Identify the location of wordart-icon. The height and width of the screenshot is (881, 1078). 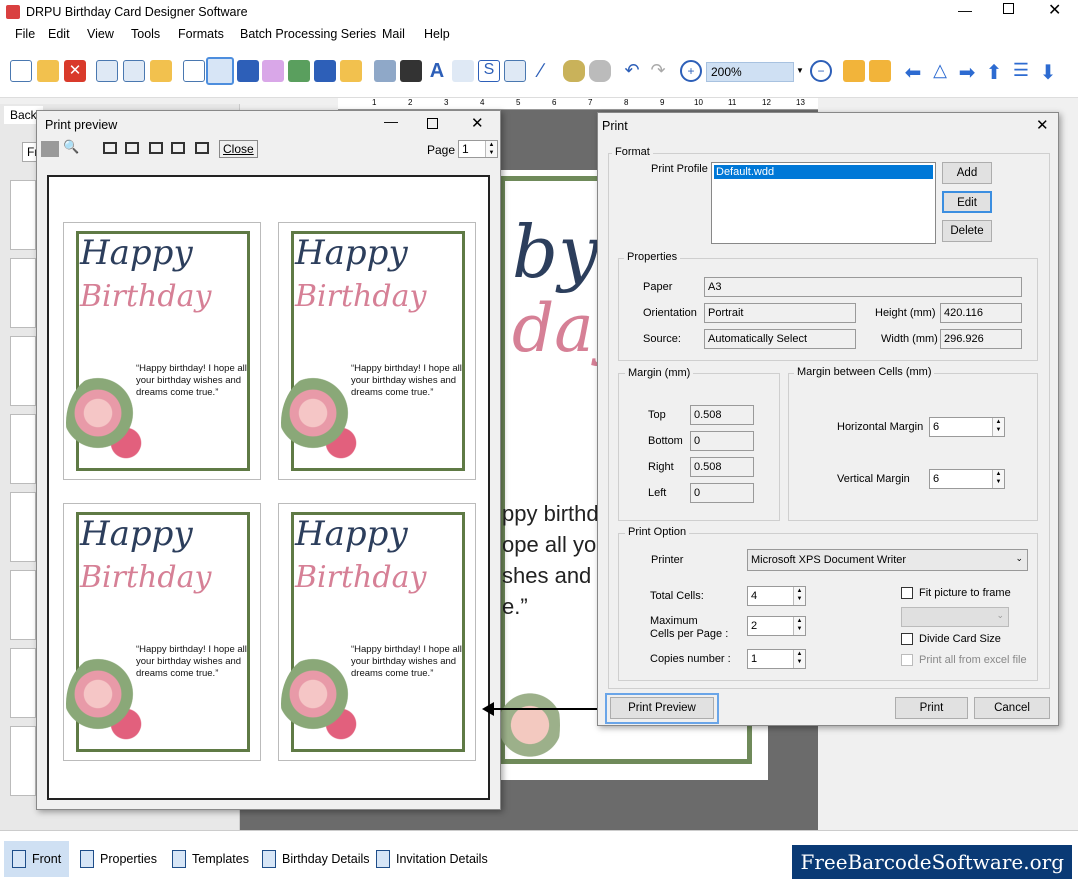
(385, 71).